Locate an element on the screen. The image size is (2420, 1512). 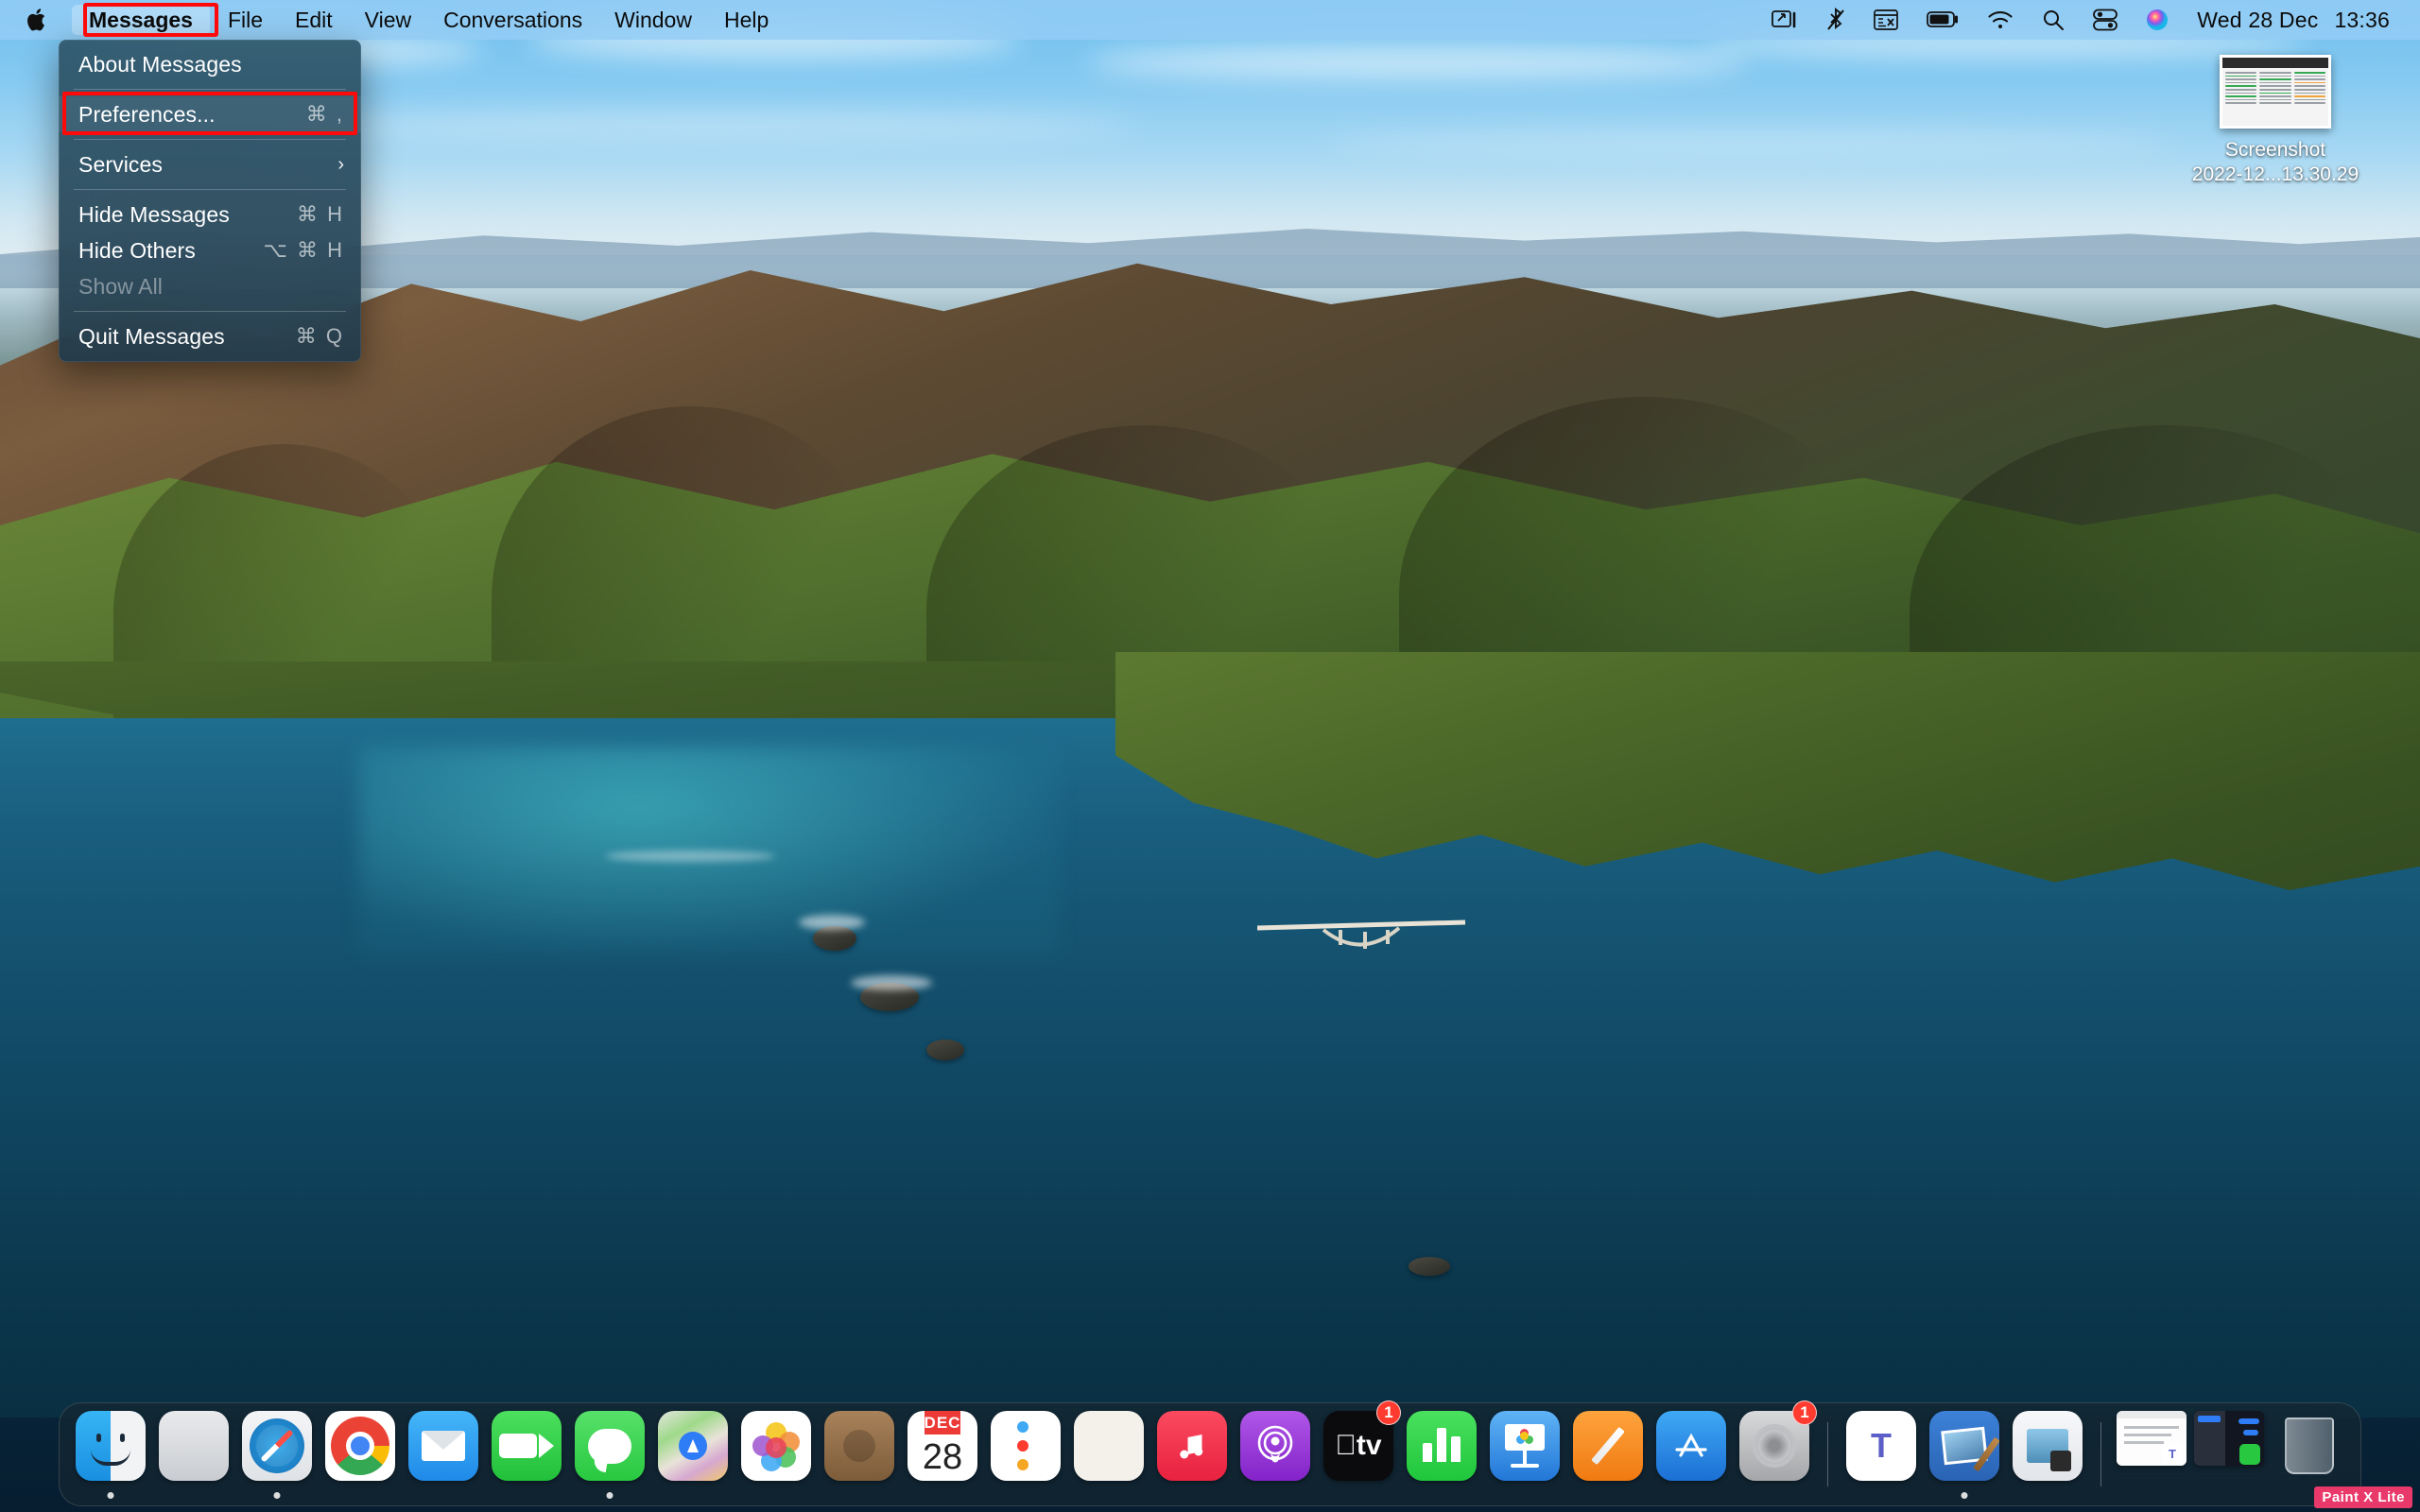
chevron-right-icon: › is located at coordinates (341, 164).